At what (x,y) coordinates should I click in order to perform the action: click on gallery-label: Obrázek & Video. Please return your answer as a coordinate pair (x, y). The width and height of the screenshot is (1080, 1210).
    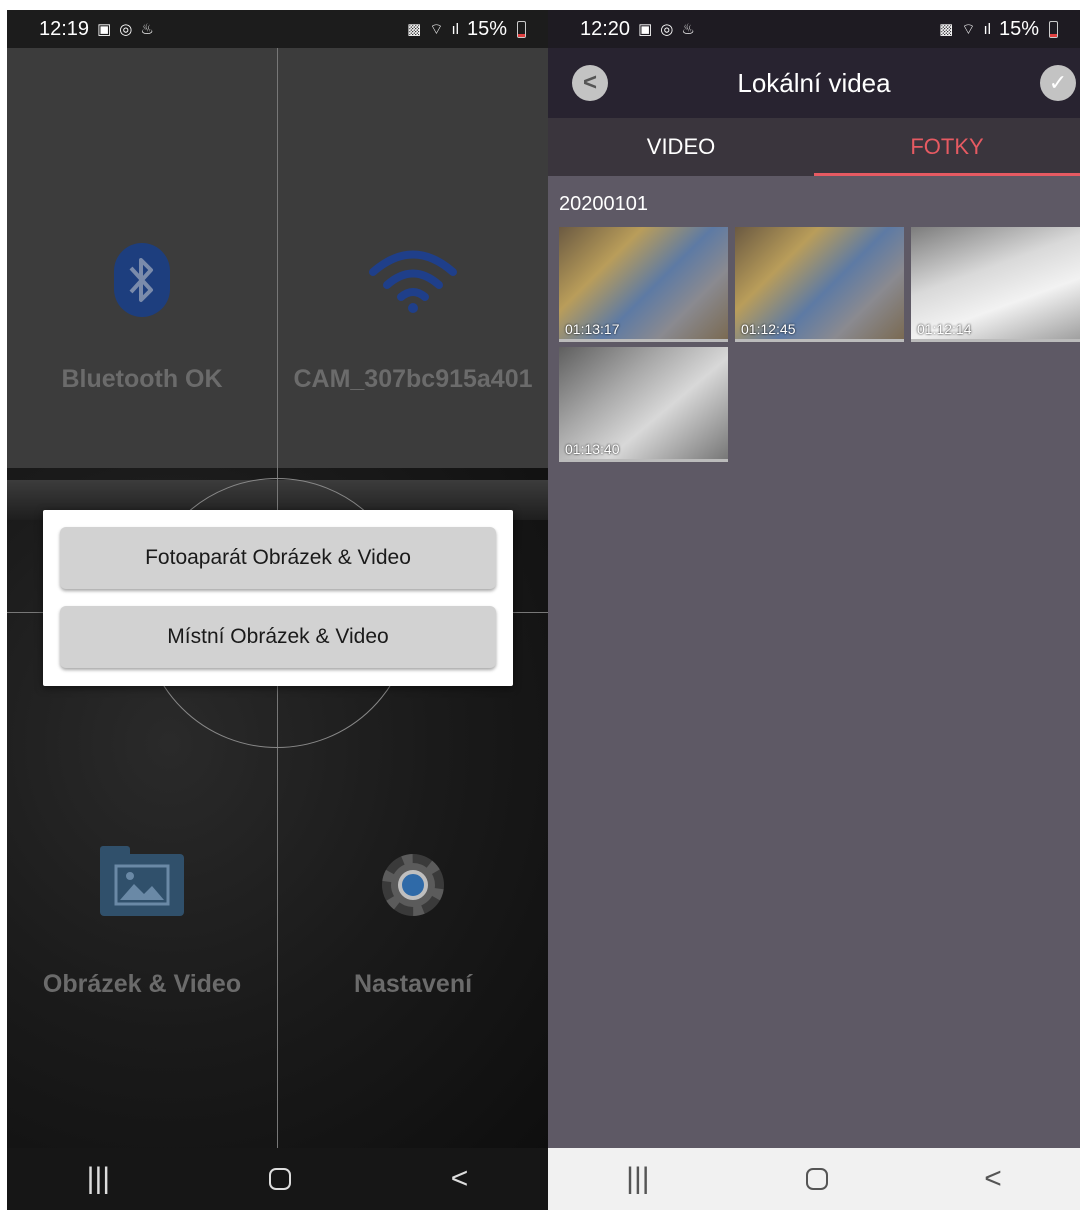
    Looking at the image, I should click on (142, 984).